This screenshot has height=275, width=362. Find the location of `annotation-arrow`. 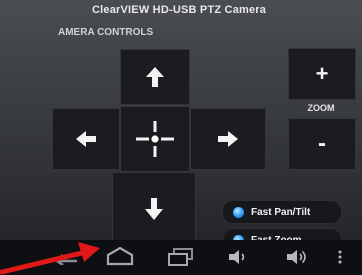

annotation-arrow is located at coordinates (50, 258).